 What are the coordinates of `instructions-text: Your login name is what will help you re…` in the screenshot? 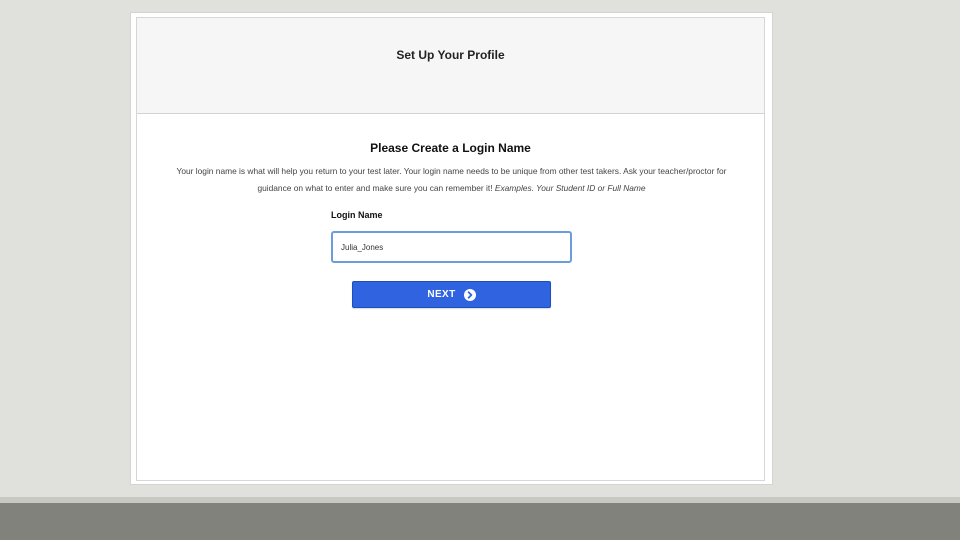 It's located at (451, 180).